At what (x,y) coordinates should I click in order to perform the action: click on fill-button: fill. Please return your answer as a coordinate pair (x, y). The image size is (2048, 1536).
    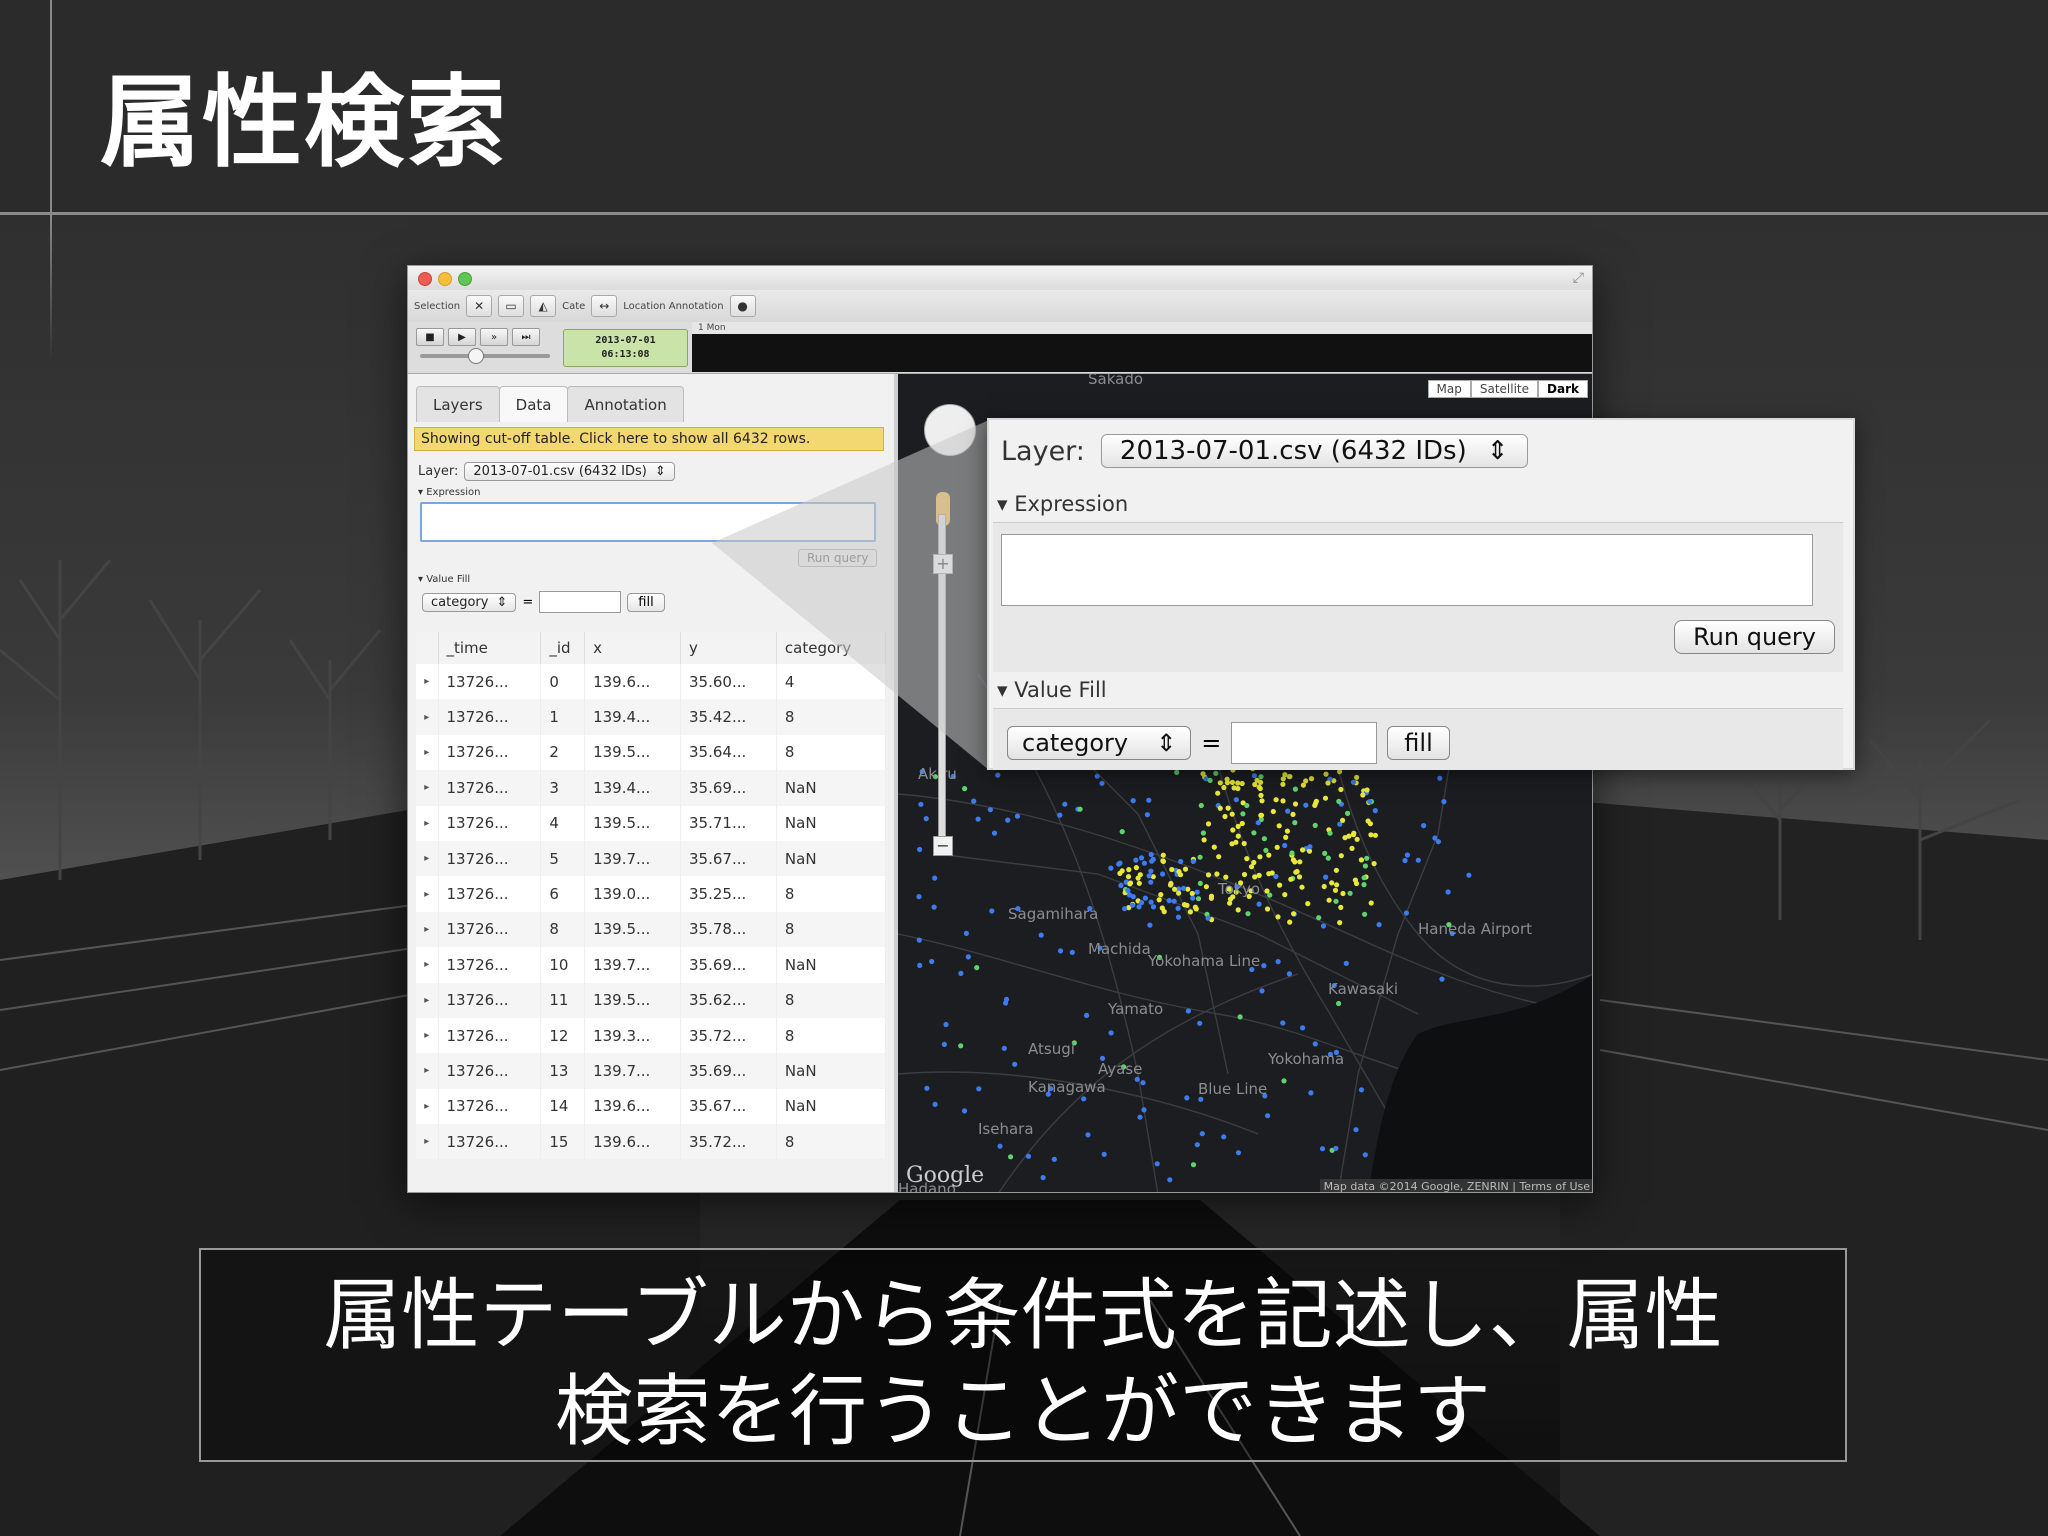
    Looking at the image, I should click on (646, 602).